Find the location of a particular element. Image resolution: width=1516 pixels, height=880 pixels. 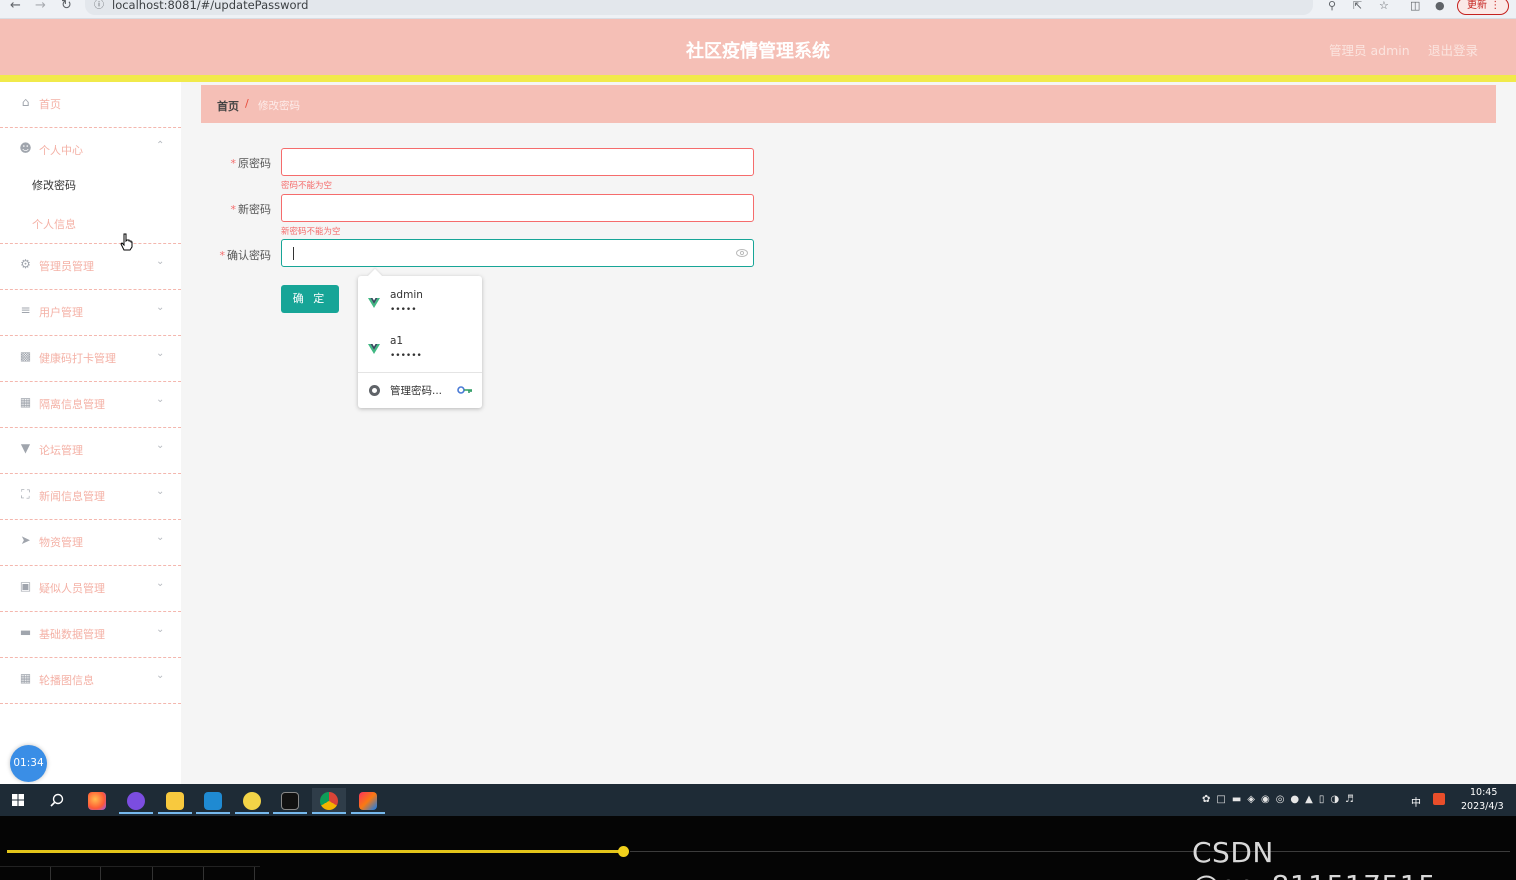

sidebar-item-home: ⌂ 首页 is located at coordinates (90, 105).